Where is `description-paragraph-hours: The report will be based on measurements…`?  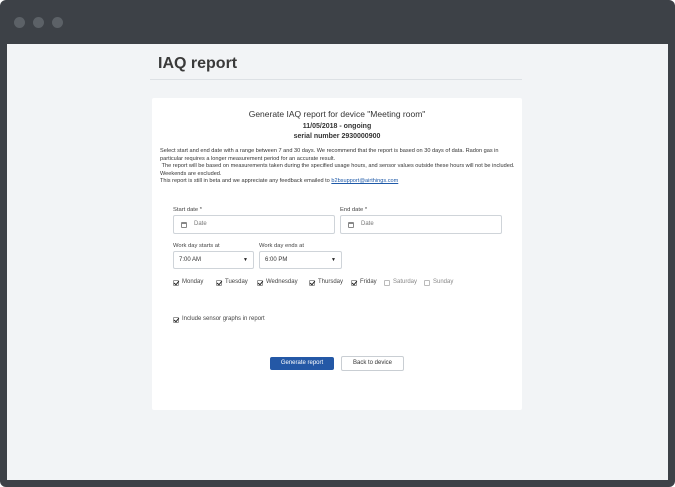
description-paragraph-hours: The report will be based on measurements… is located at coordinates (338, 170).